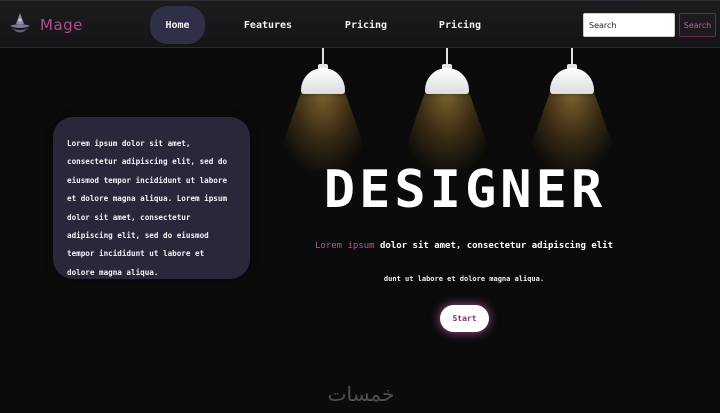 The height and width of the screenshot is (413, 720). Describe the element at coordinates (464, 279) in the screenshot. I see `hero-subtext: dunt ut labore et dolore magna aliqua.` at that location.